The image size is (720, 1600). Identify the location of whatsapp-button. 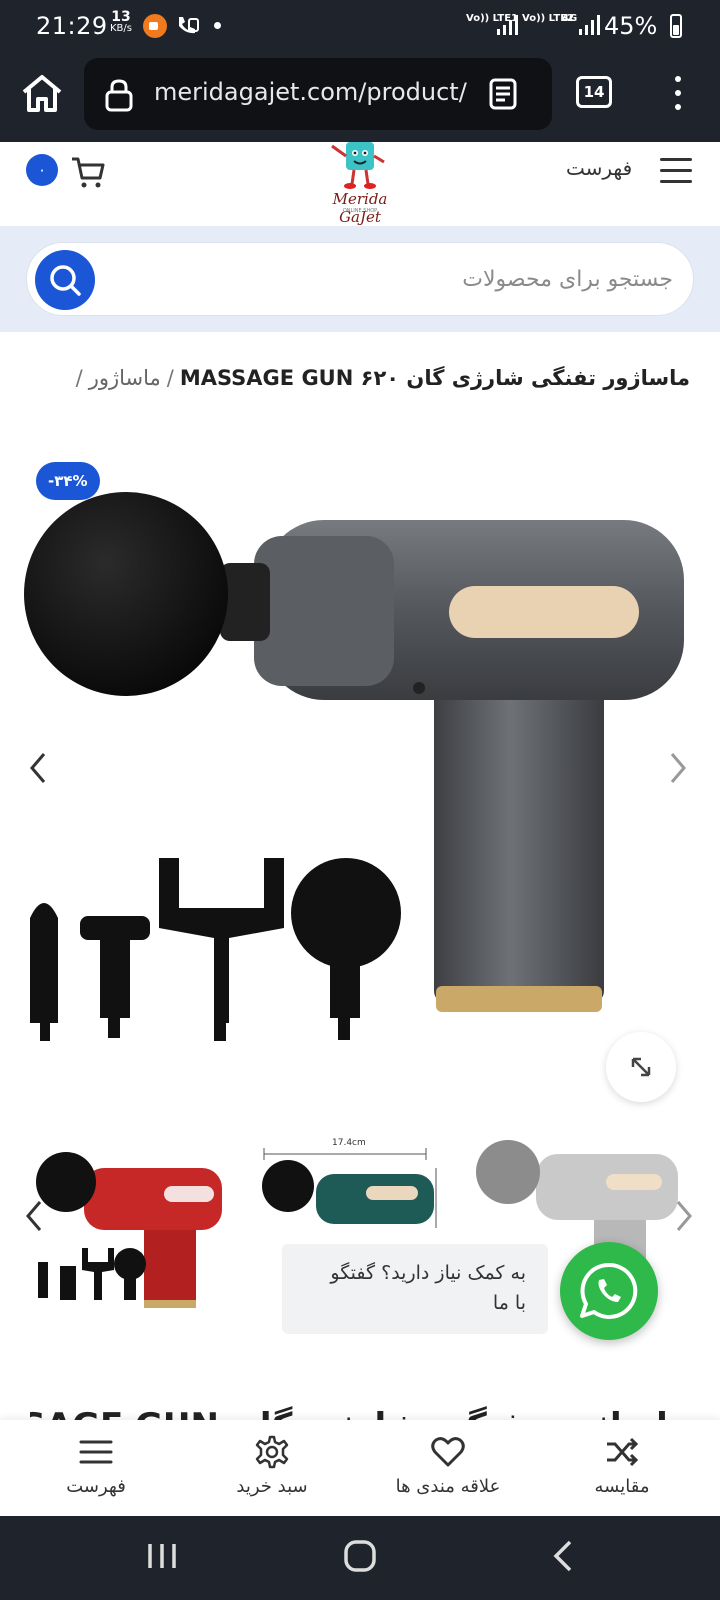
(609, 1291).